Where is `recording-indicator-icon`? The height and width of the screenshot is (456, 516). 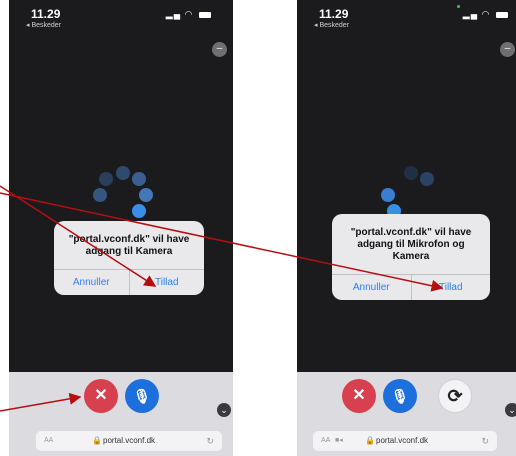
recording-indicator-icon is located at coordinates (458, 6).